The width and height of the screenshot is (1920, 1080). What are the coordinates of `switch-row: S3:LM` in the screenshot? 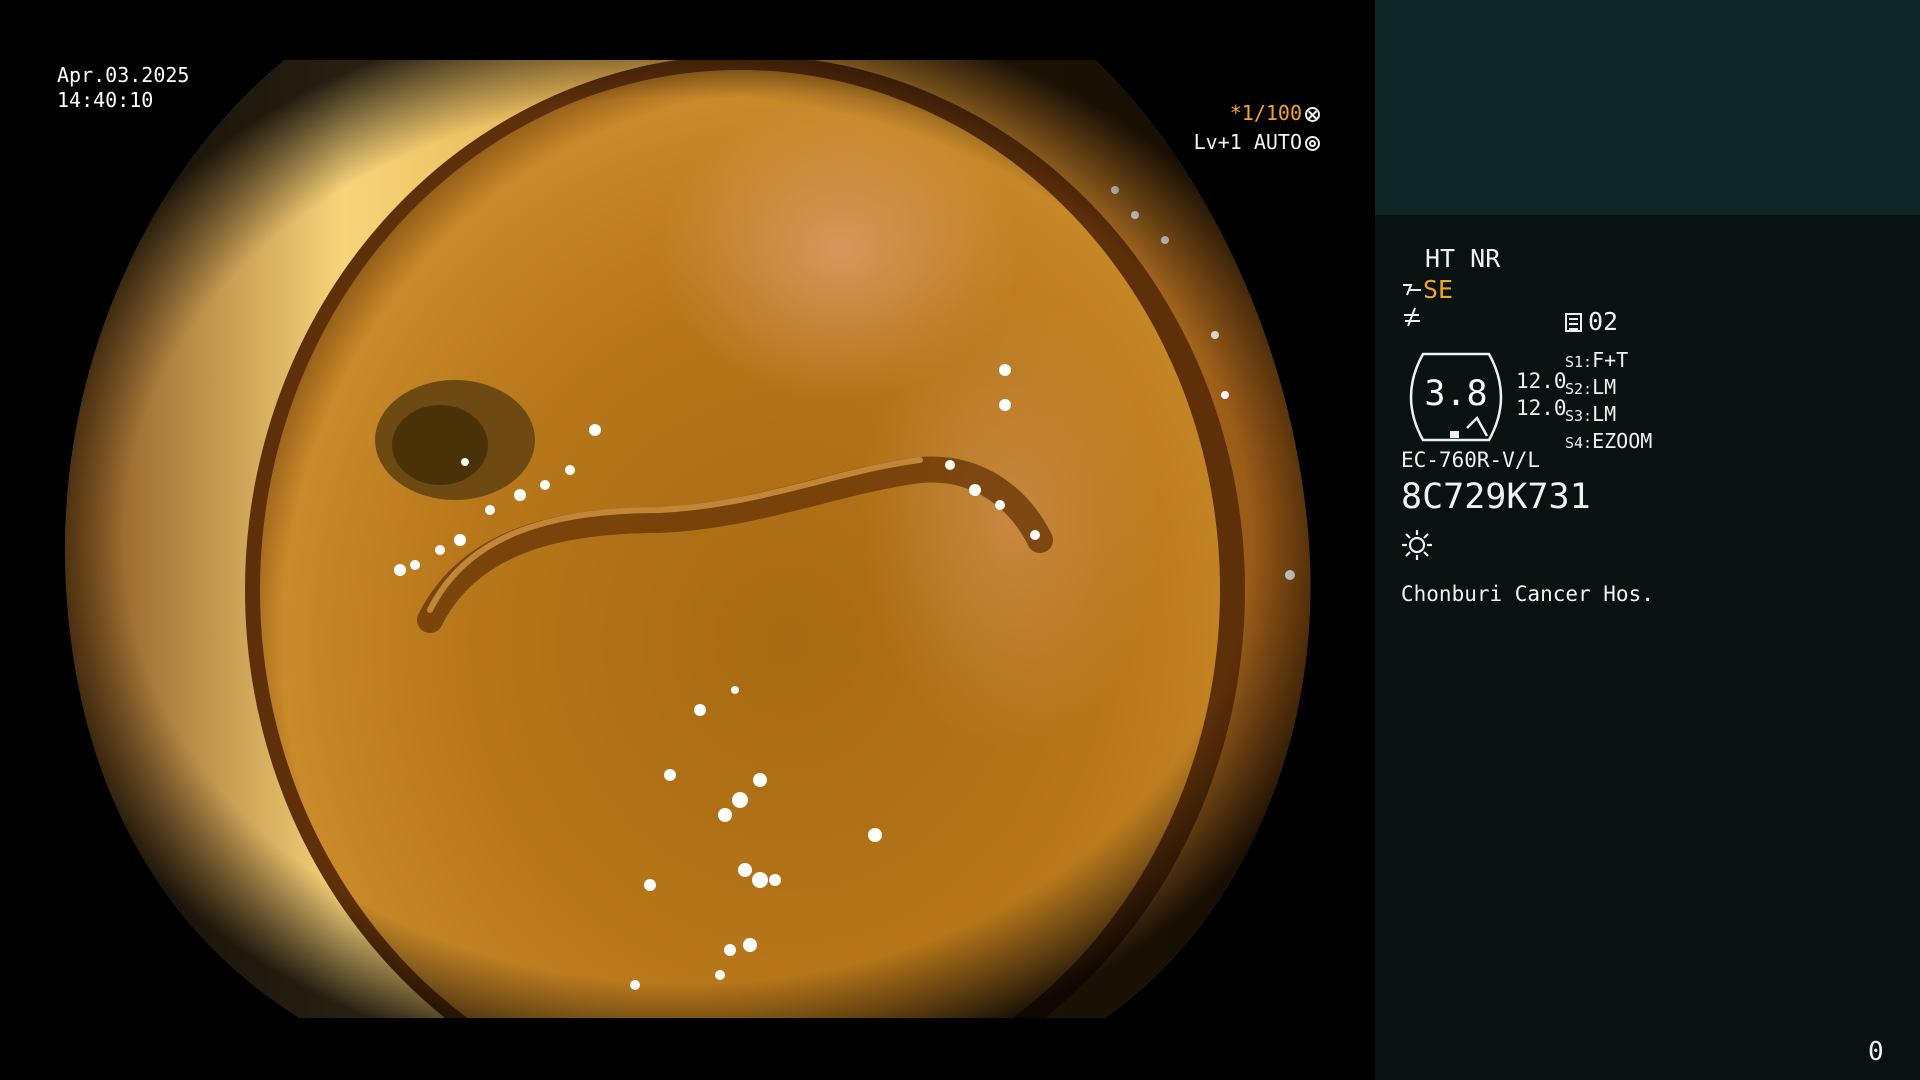 It's located at (1608, 415).